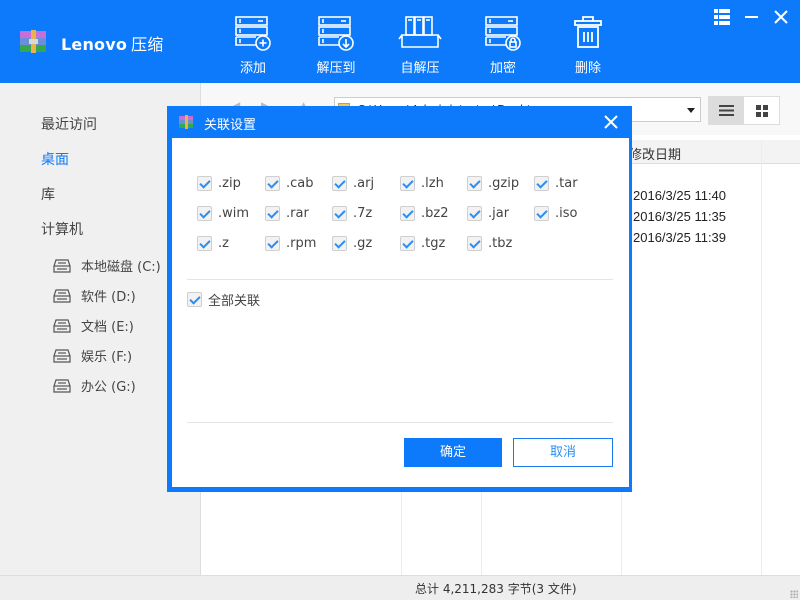 The height and width of the screenshot is (600, 800). I want to click on sidebar-drive-e: 文档 (E:), so click(93, 325).